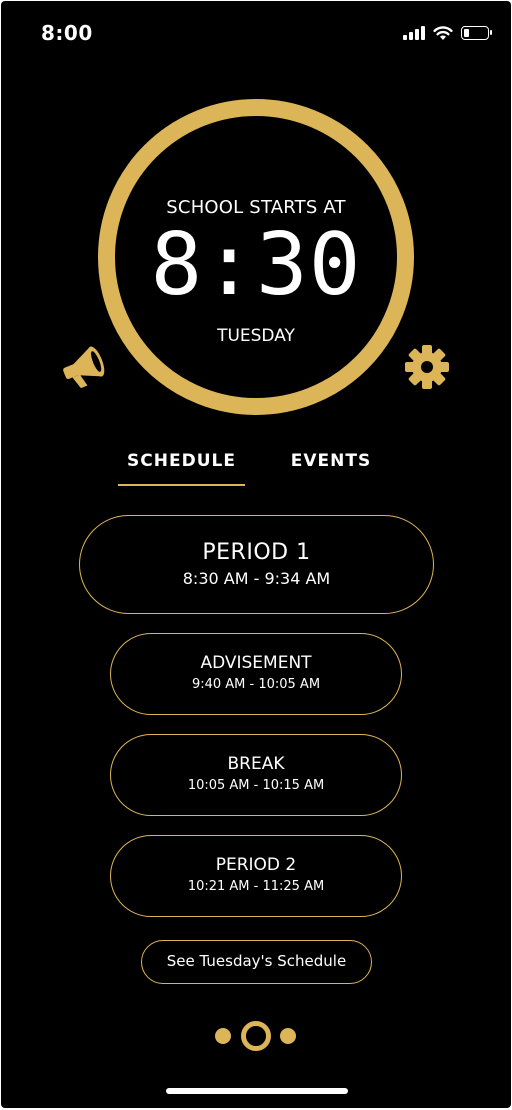  I want to click on schedule-item-time: 10:05 AM - 10:15 AM, so click(256, 785).